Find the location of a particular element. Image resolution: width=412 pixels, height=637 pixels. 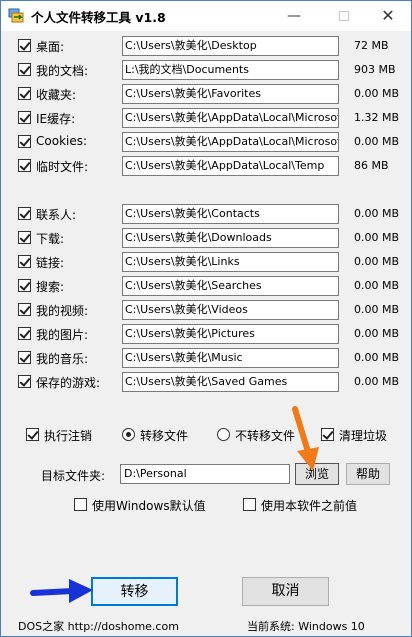

use-windows-default-checkbox is located at coordinates (80, 504).